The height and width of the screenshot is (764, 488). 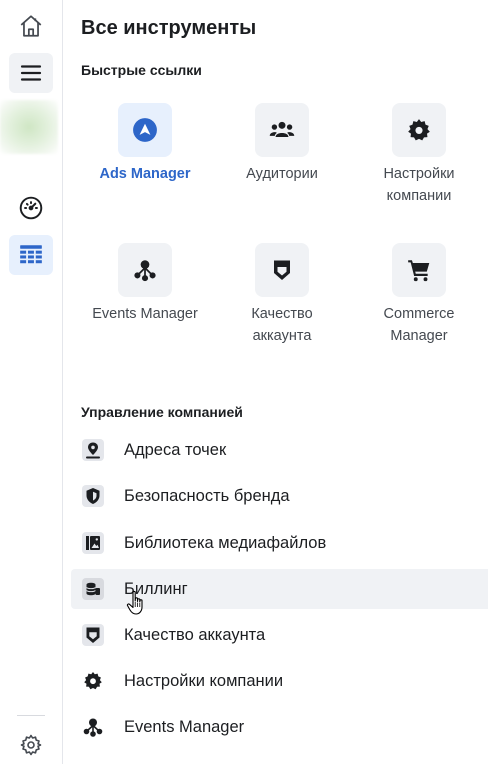 I want to click on tile-label: Качество аккаунта, so click(x=282, y=325).